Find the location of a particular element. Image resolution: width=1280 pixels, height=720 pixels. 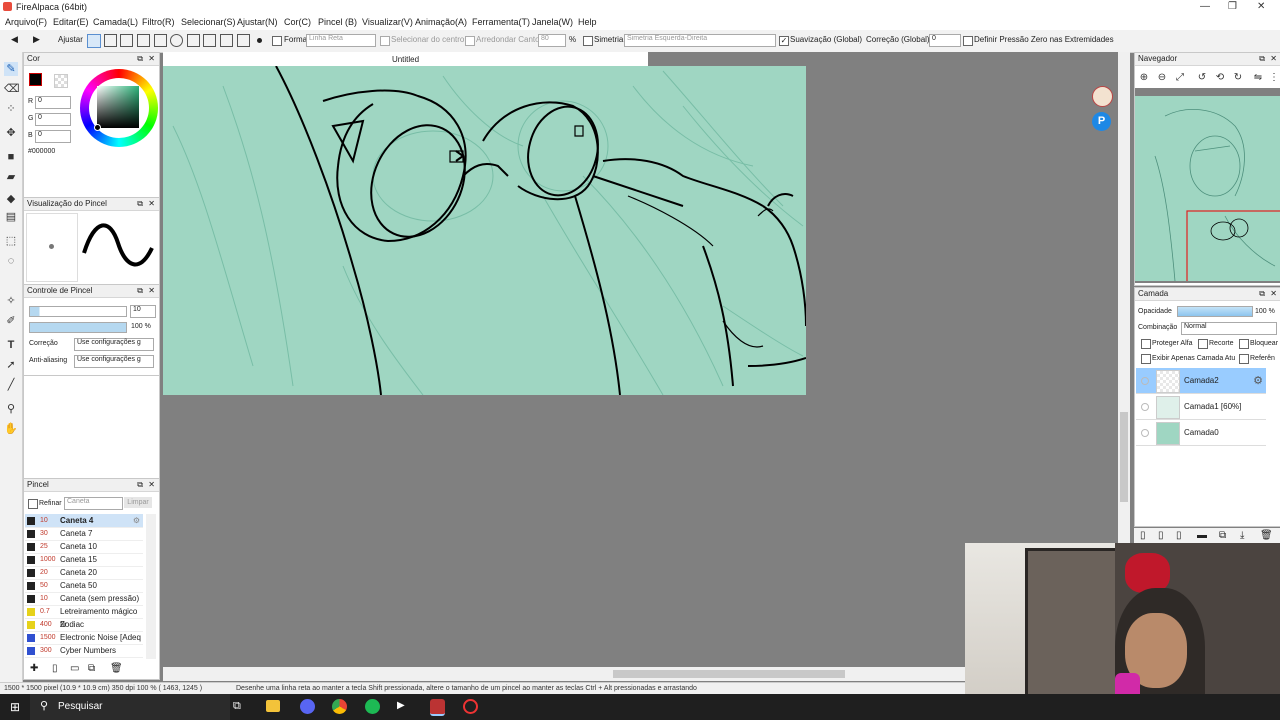

layer-row-camada1: Camada1 [60%] is located at coordinates (1201, 407).